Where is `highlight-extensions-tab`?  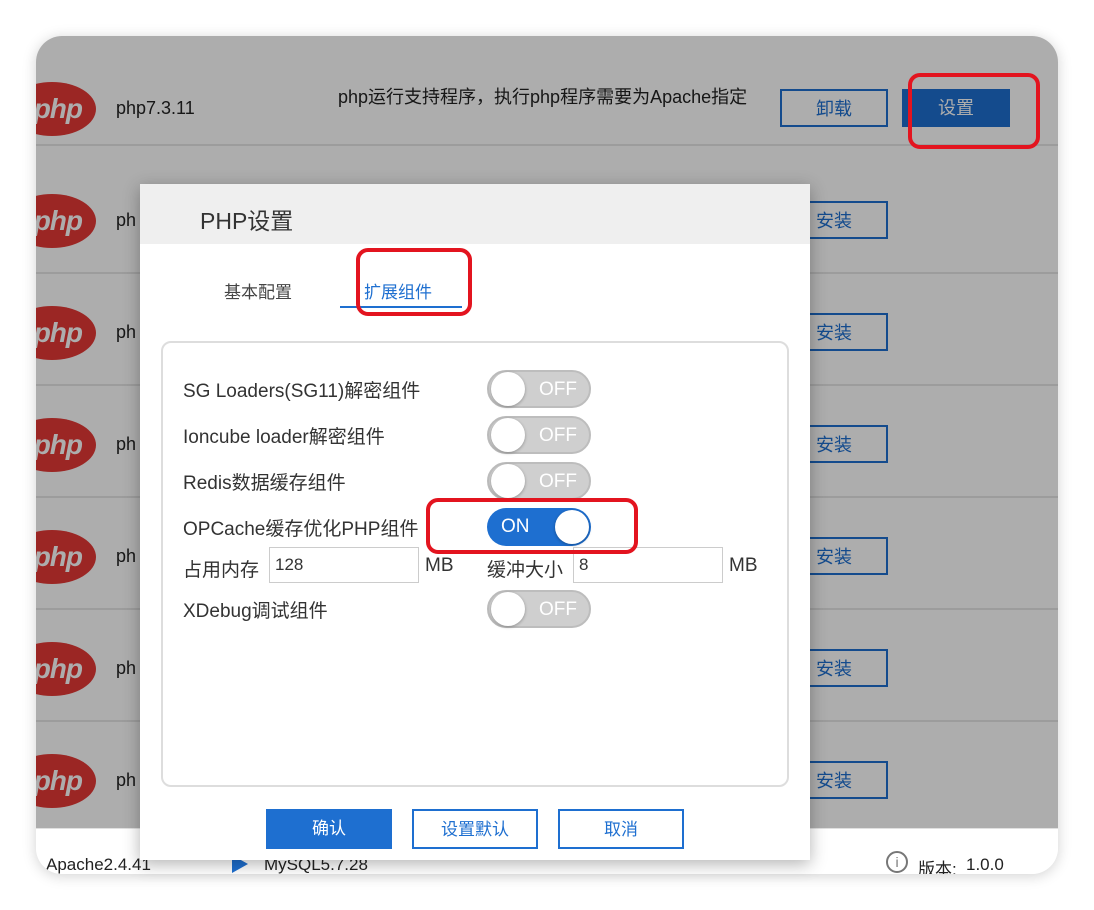
highlight-extensions-tab is located at coordinates (414, 282).